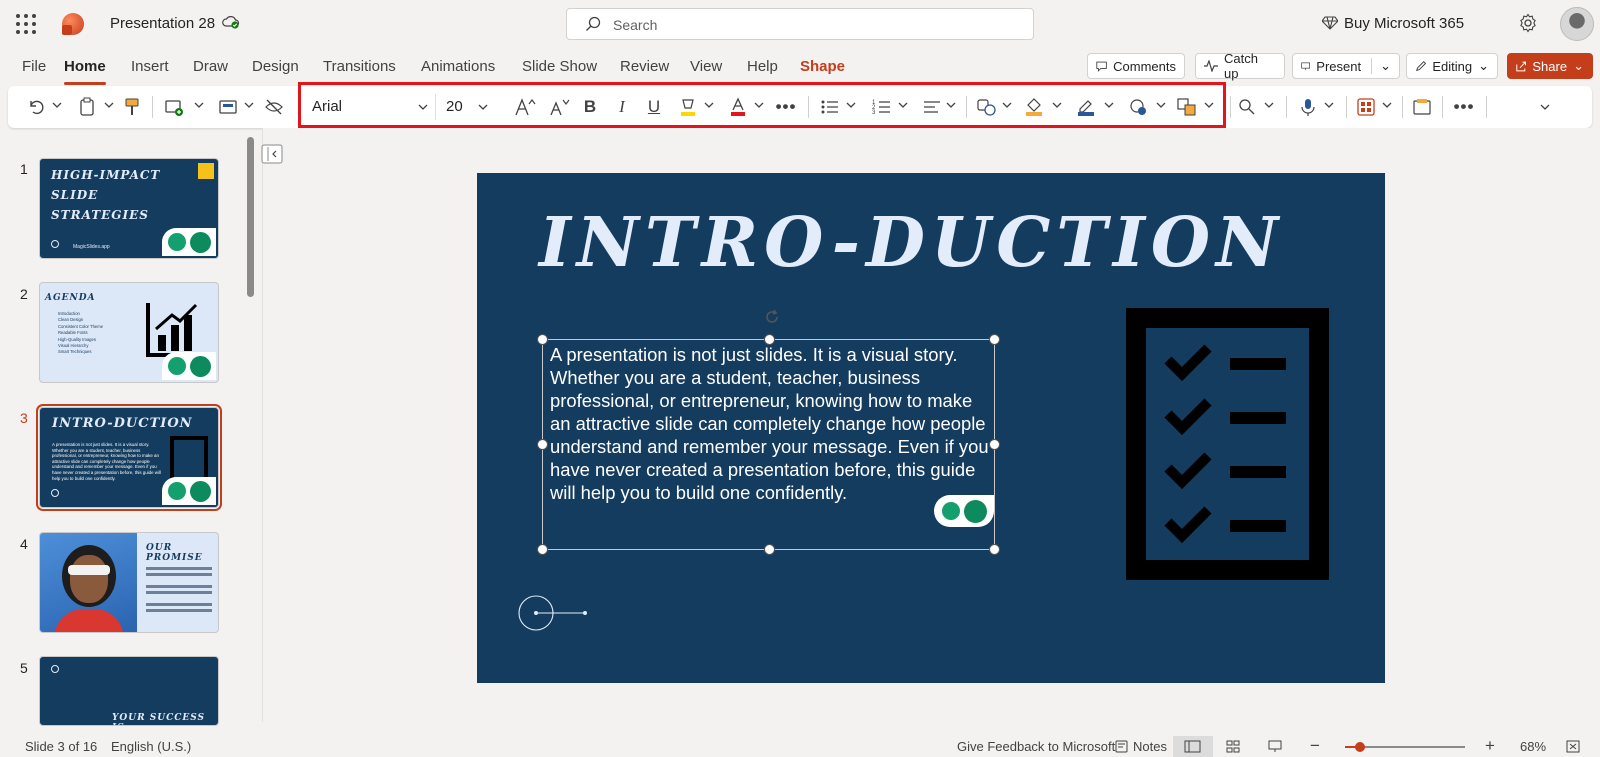  I want to click on diamond-icon, so click(1330, 23).